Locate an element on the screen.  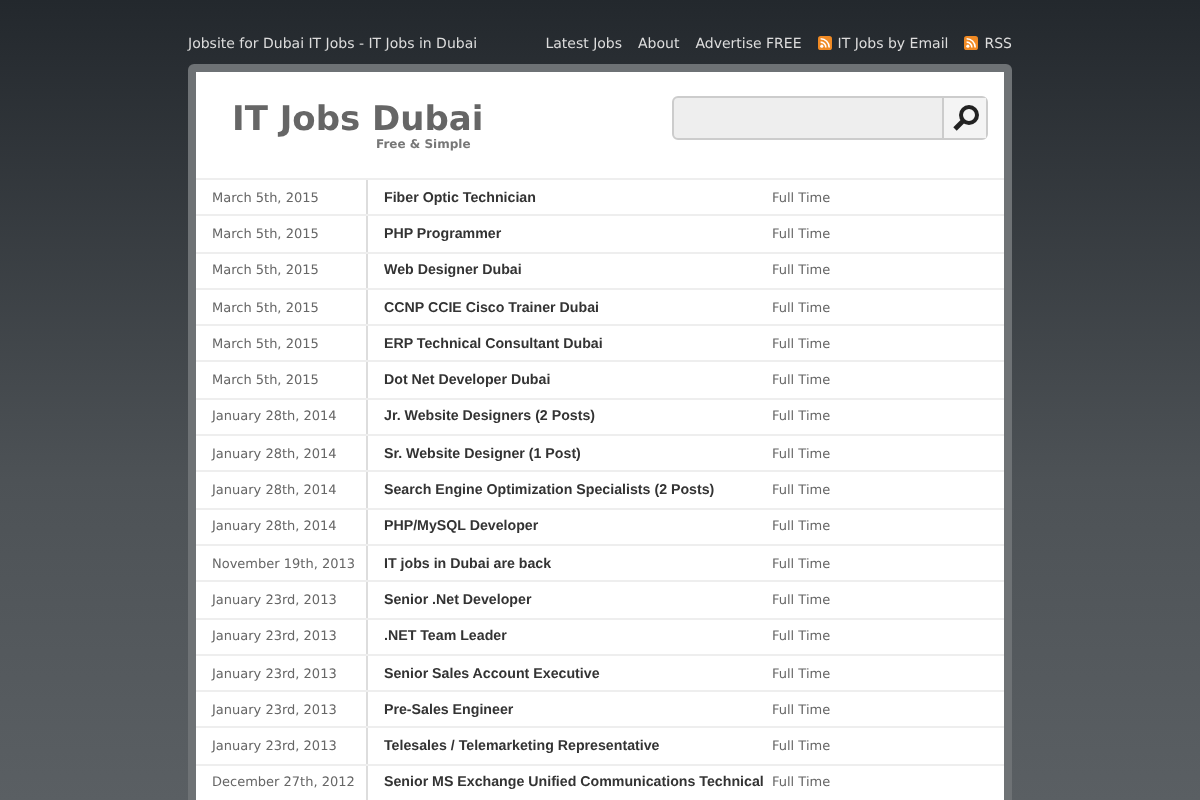
logo-title: IT Jobs Dubai is located at coordinates (358, 120).